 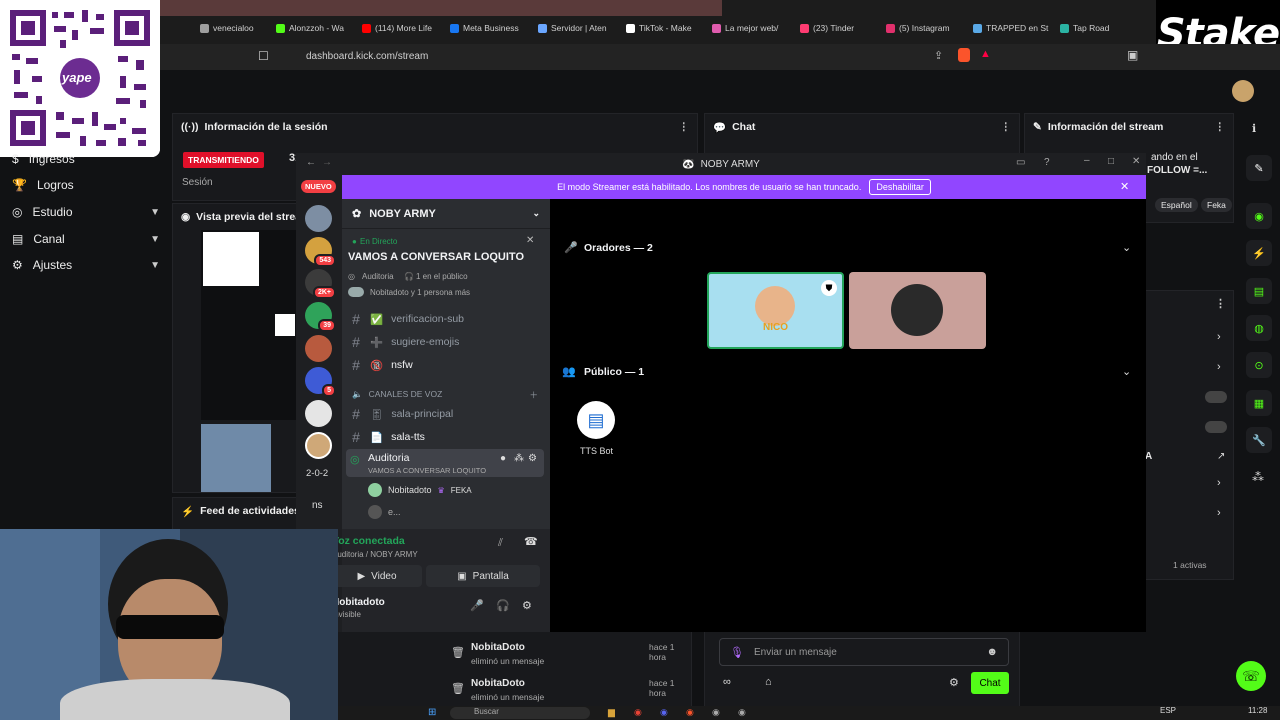 I want to click on camera-icon: ◉, so click(x=1259, y=216).